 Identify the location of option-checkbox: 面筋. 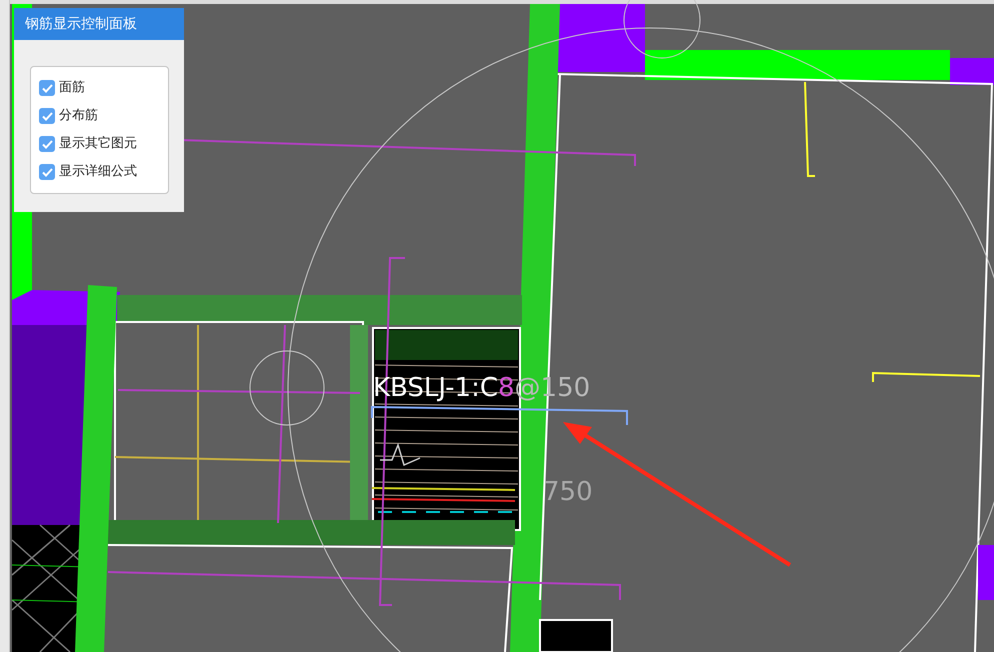
(99, 88).